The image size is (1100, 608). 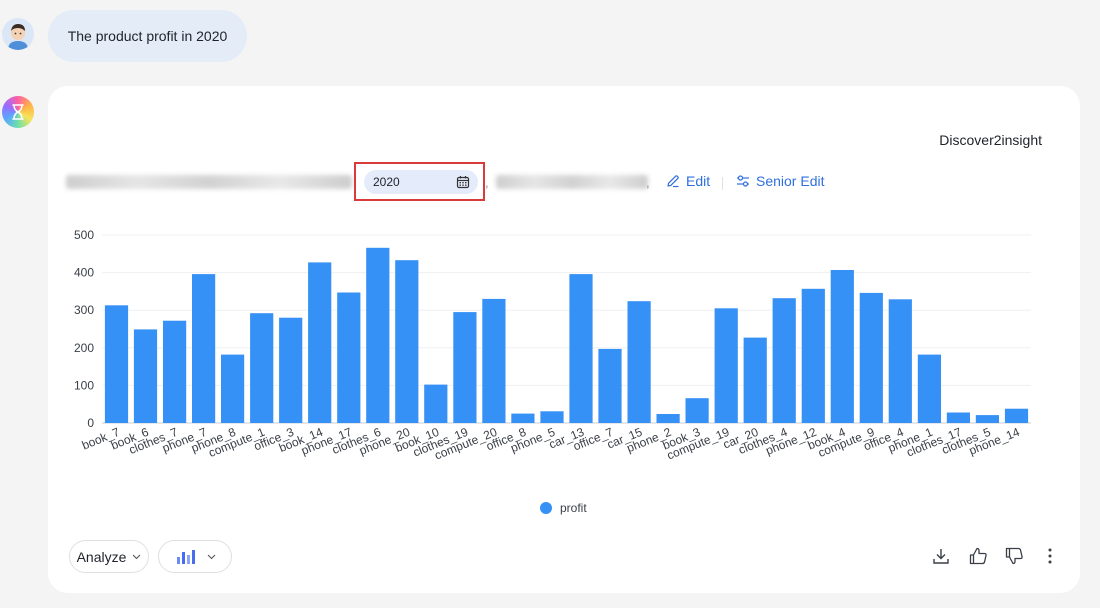 I want to click on user-message-bubble: The product profit in 2020, so click(x=147, y=36).